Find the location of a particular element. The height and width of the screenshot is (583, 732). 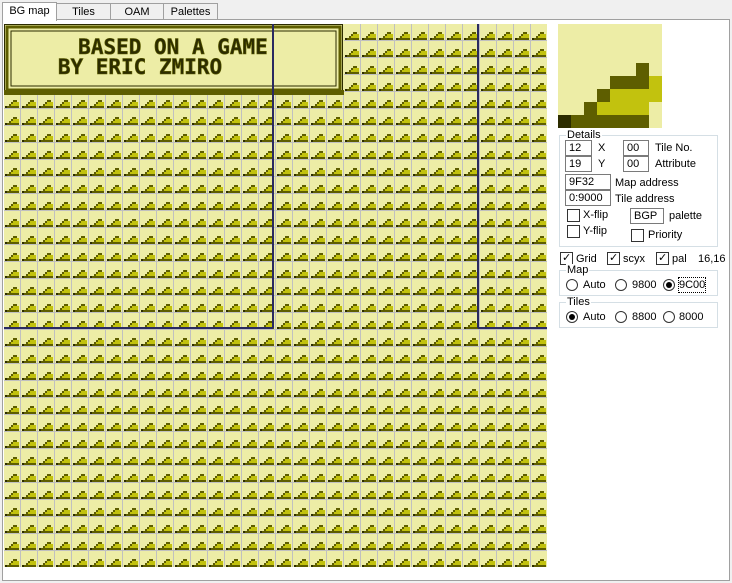

pal-checkbox is located at coordinates (662, 258).